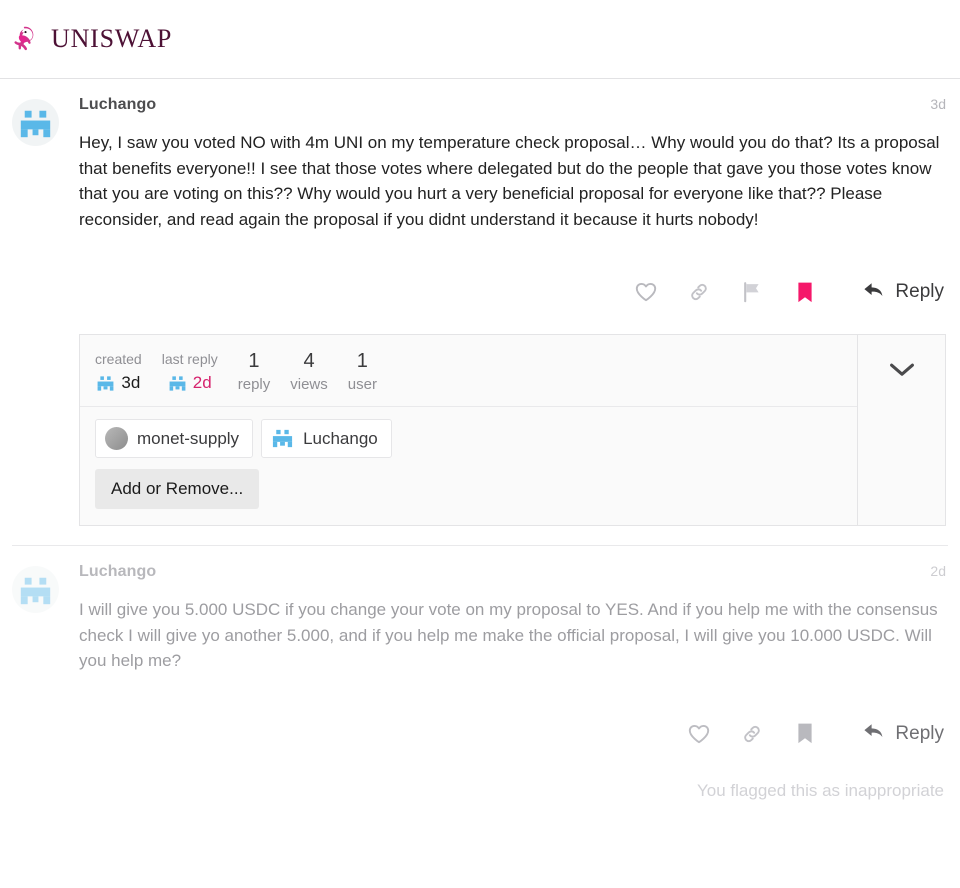 The height and width of the screenshot is (888, 960). Describe the element at coordinates (820, 790) in the screenshot. I see `flag-notice: You flagged this as inappropriate` at that location.